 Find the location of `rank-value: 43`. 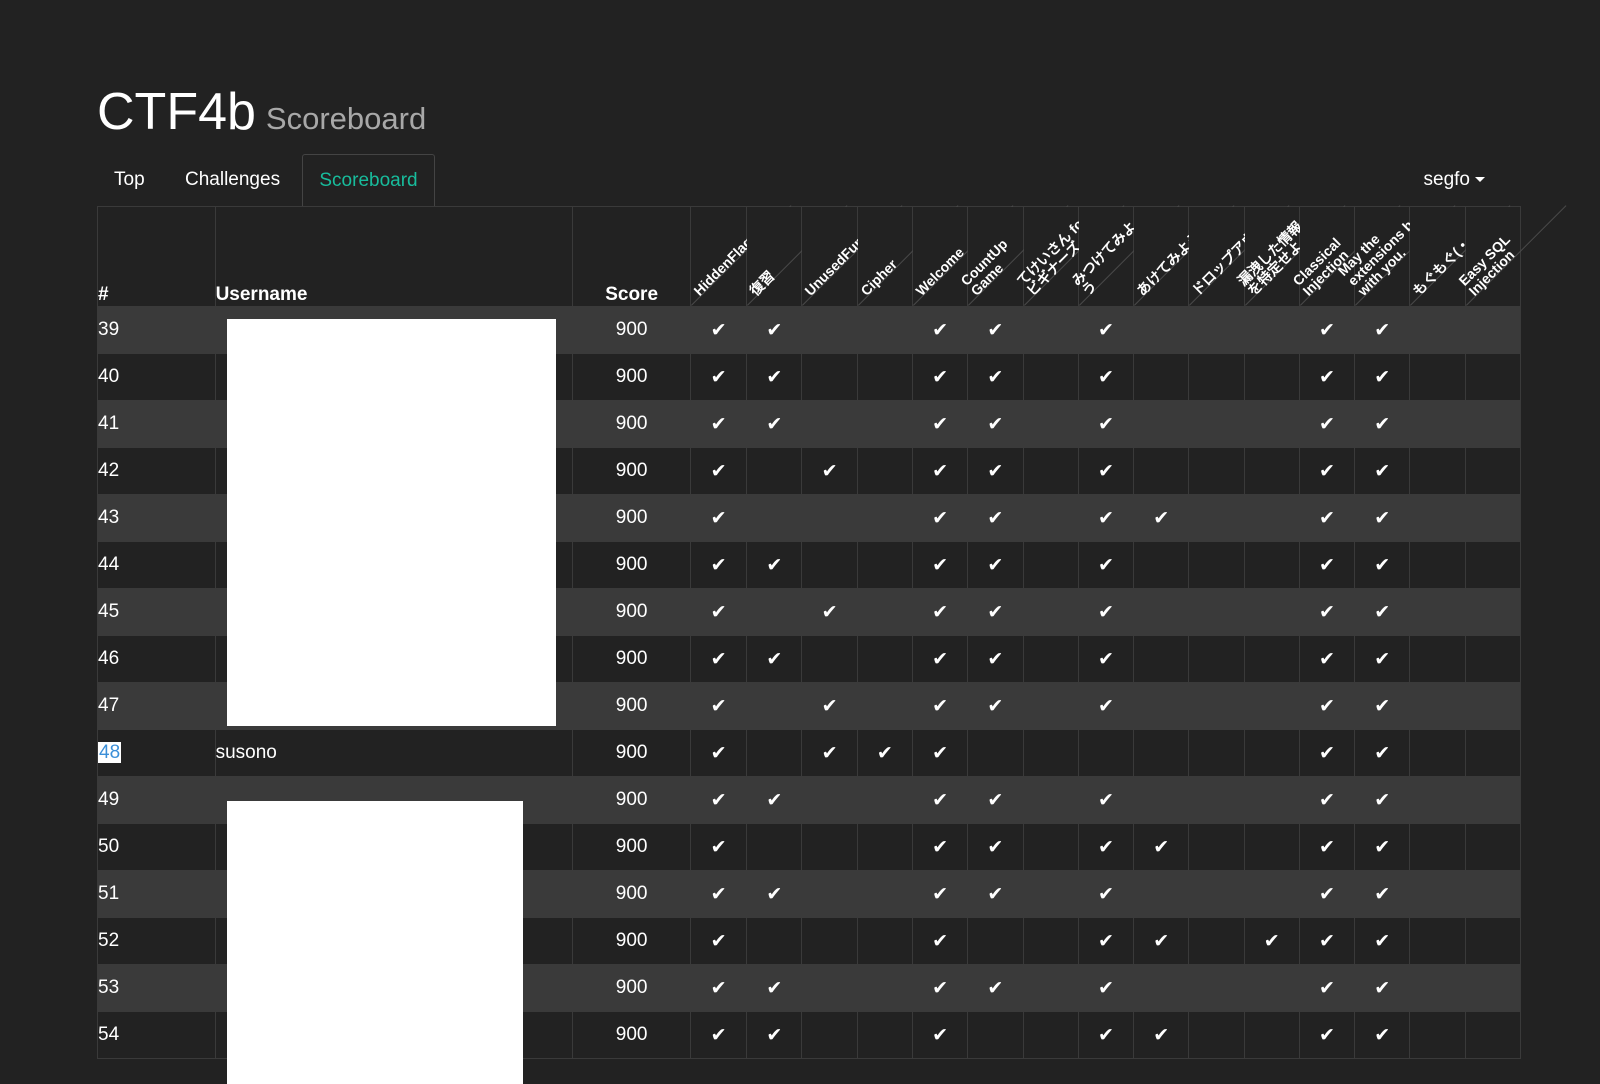

rank-value: 43 is located at coordinates (109, 517).